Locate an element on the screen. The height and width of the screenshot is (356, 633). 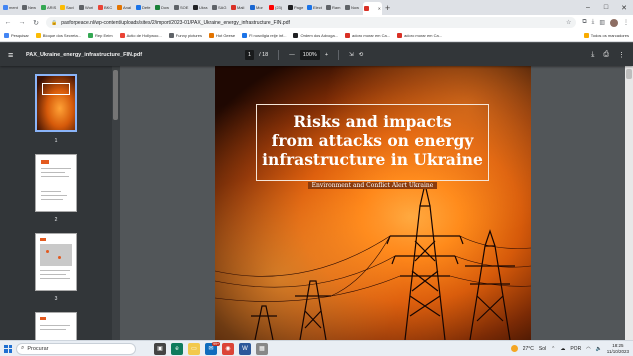
forward-icon: → is located at coordinates (22, 22).